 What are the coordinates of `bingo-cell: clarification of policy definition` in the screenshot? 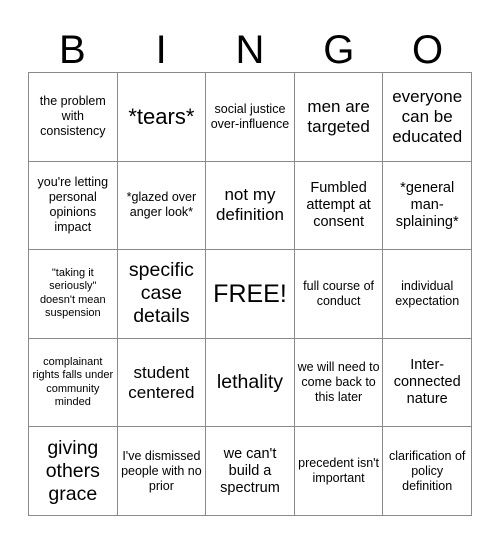 It's located at (427, 471).